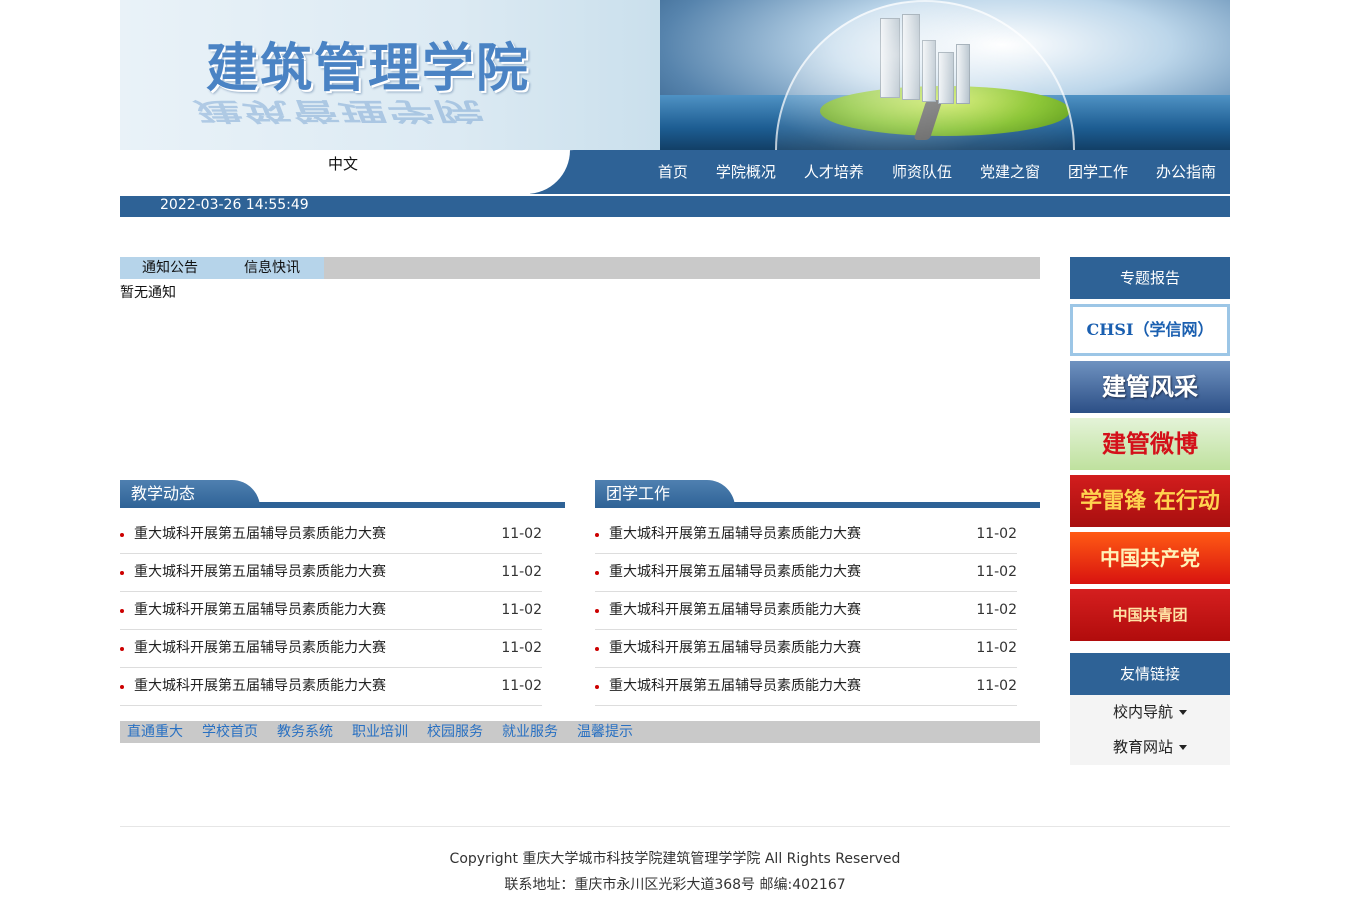 Image resolution: width=1349 pixels, height=918 pixels. I want to click on nav-faculty: 师资队伍, so click(922, 172).